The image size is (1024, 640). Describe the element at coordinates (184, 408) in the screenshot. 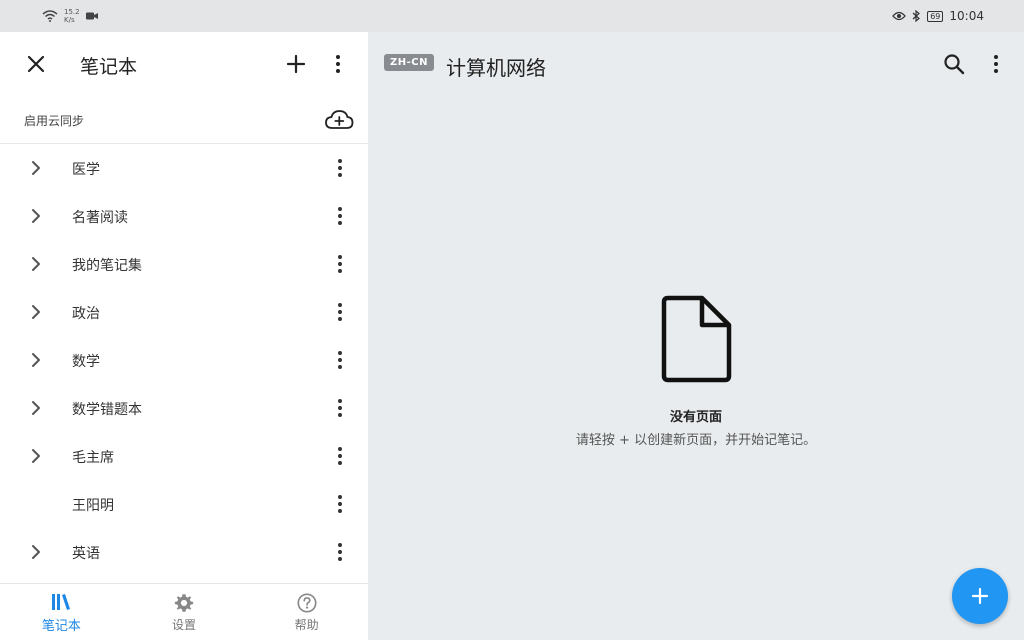

I see `notebook-item: 数学错题本` at that location.